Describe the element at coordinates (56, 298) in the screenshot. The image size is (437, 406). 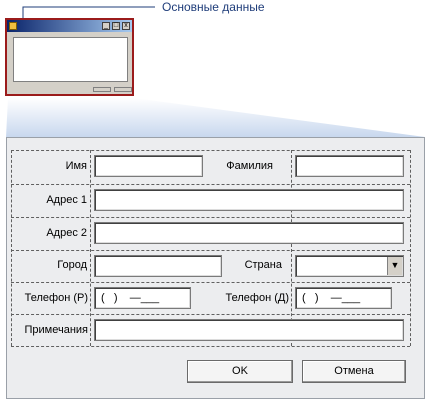
I see `phone-work-label: Телефон (Р)` at that location.